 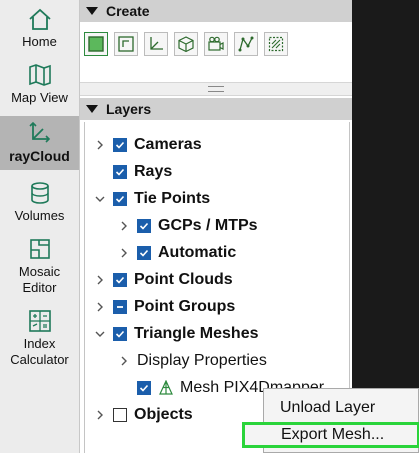 What do you see at coordinates (40, 249) in the screenshot?
I see `mosaic-icon` at bounding box center [40, 249].